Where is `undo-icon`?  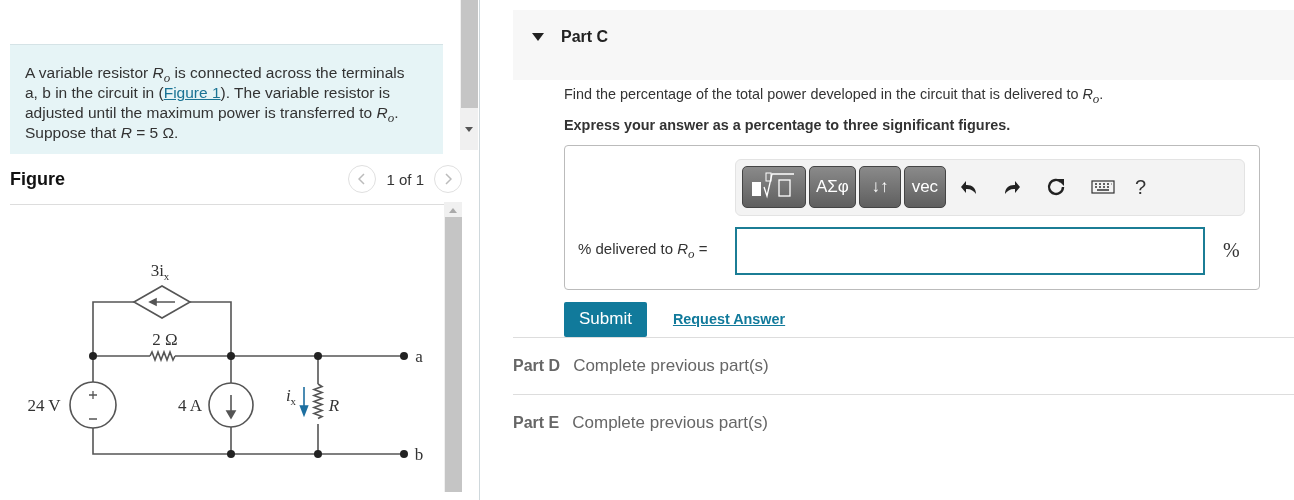 undo-icon is located at coordinates (968, 187).